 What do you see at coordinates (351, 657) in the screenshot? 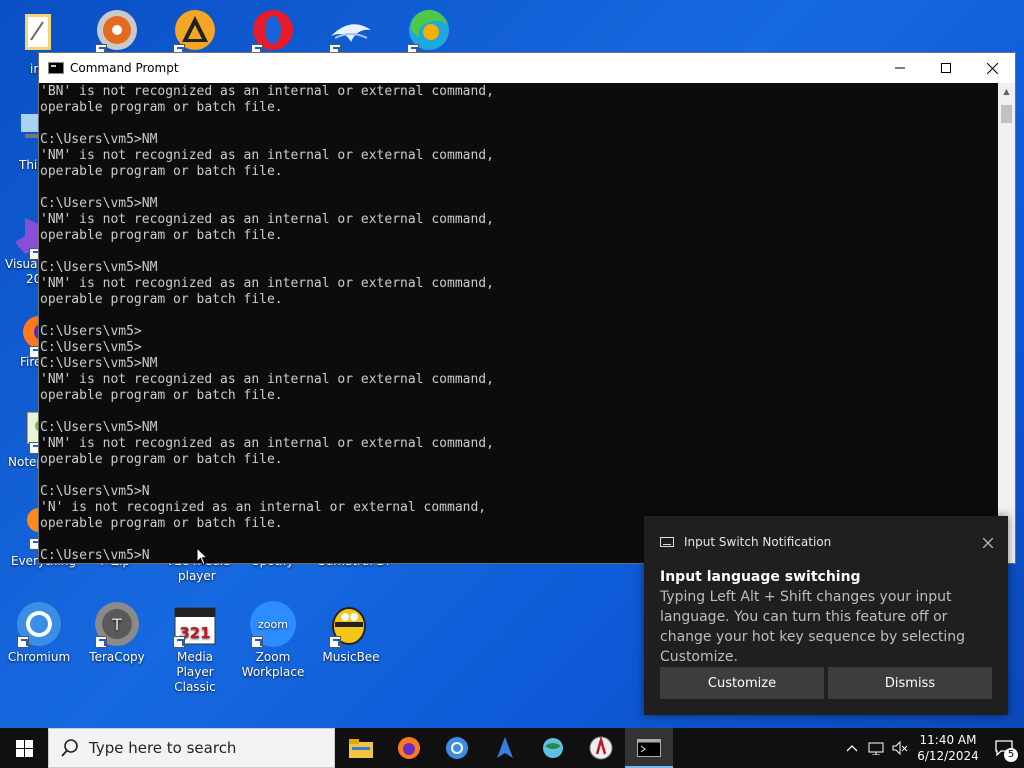
I see `desktop-icon-label: MusicBee` at bounding box center [351, 657].